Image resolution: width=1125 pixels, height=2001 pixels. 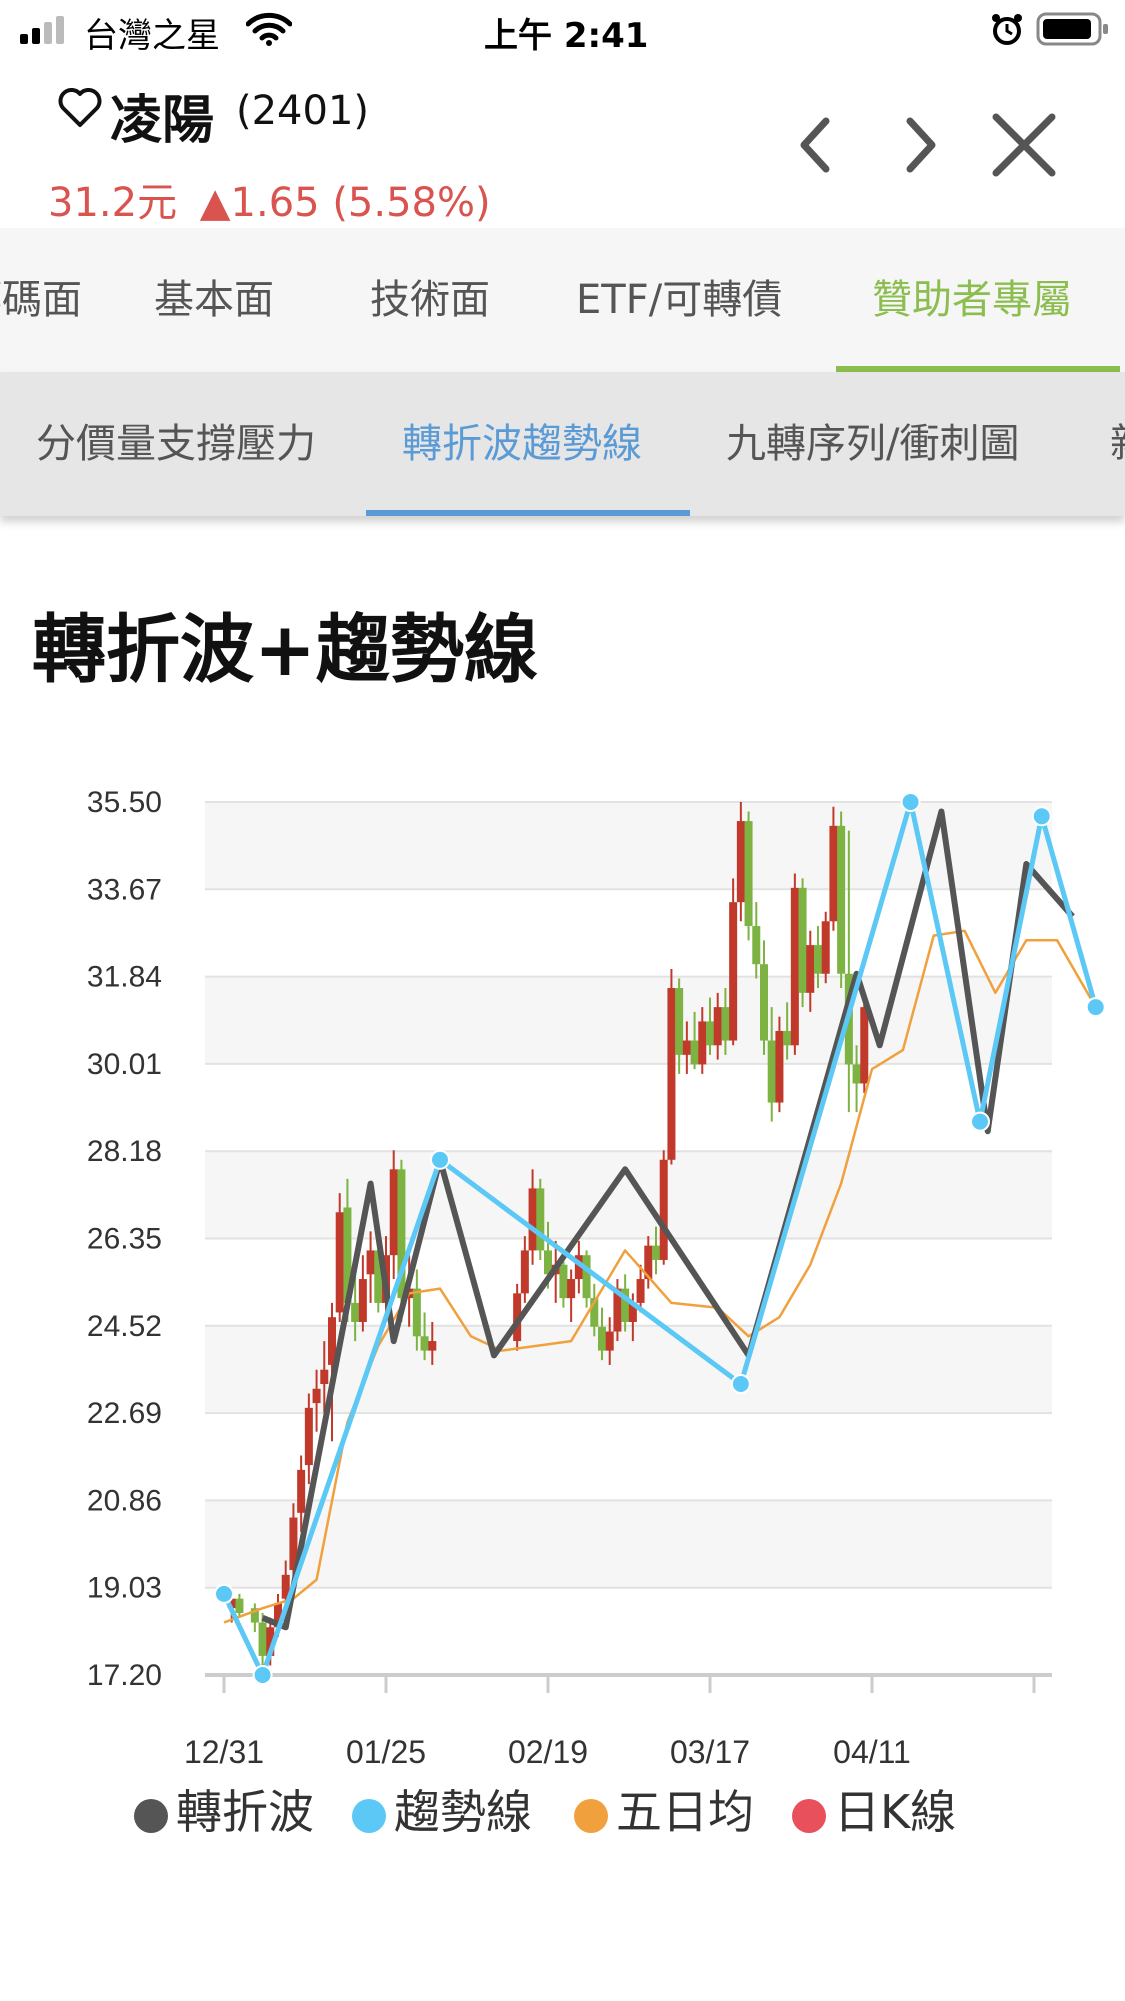 What do you see at coordinates (872, 444) in the screenshot?
I see `subtab-nine-turn-sequence: 九轉序列/衝刺圖` at bounding box center [872, 444].